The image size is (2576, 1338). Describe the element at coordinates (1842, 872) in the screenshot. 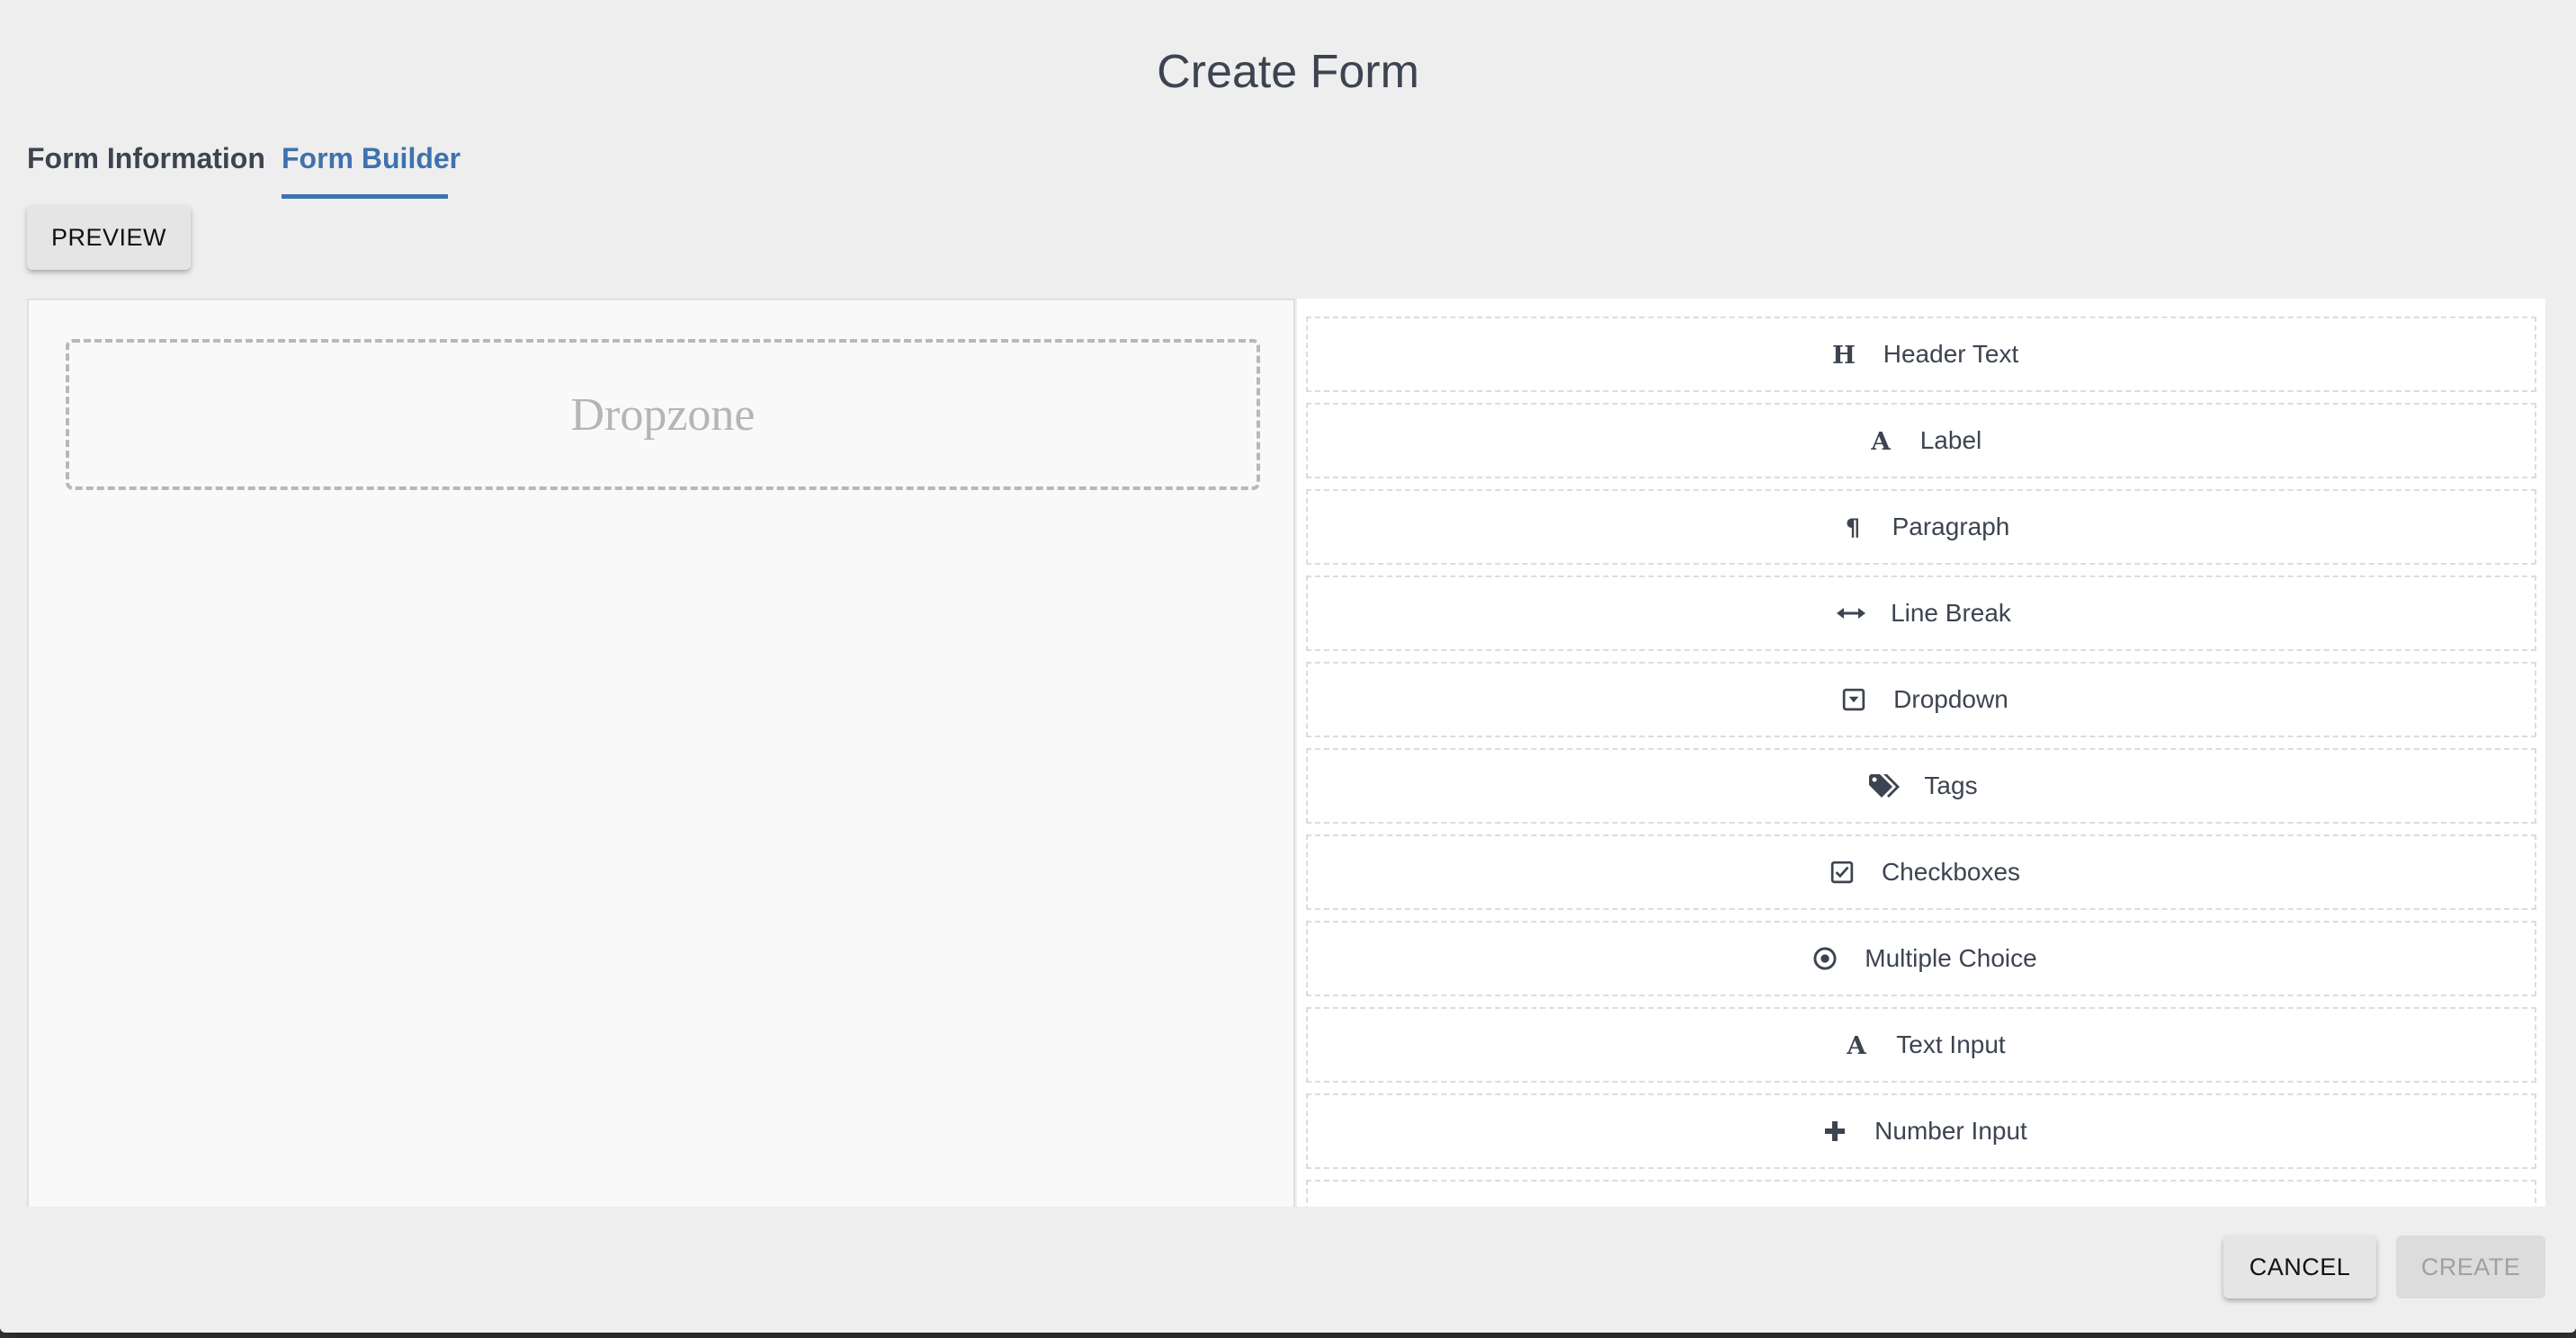

I see `check-square-icon` at that location.